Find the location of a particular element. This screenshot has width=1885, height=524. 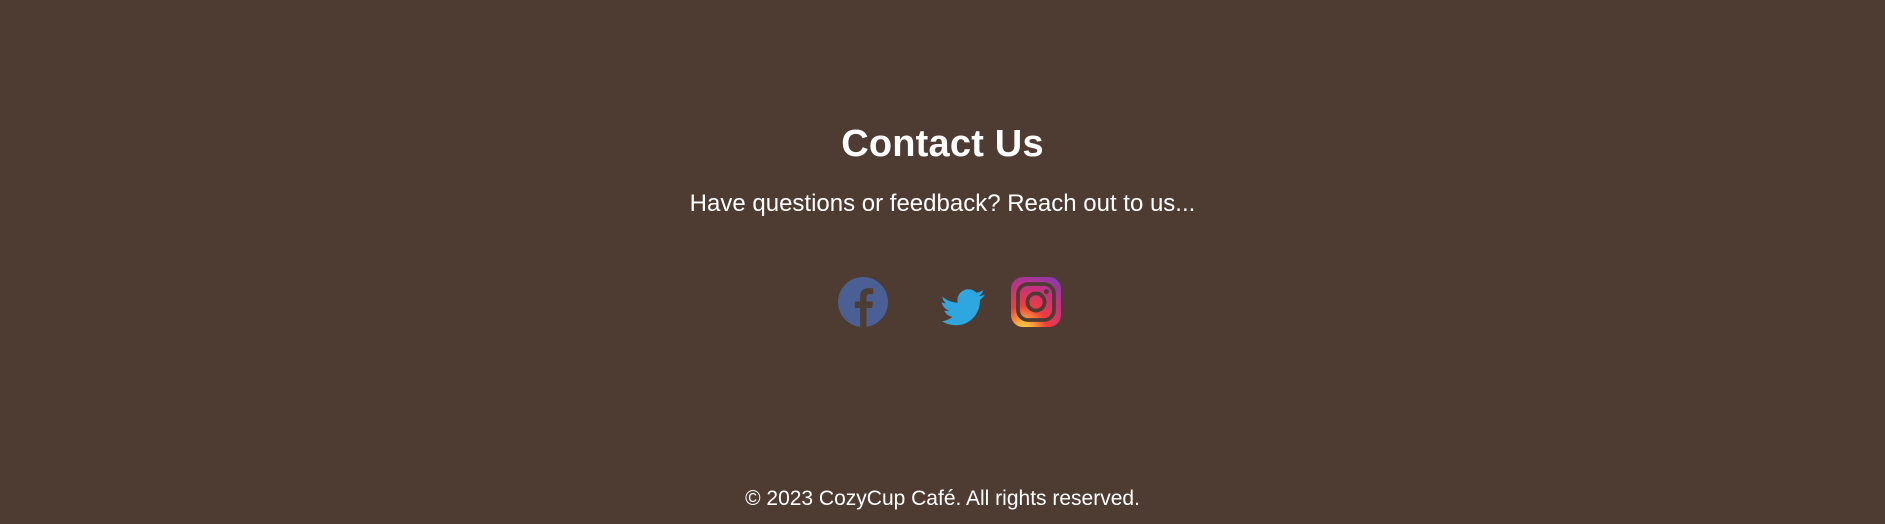

instagram-link is located at coordinates (1036, 302).